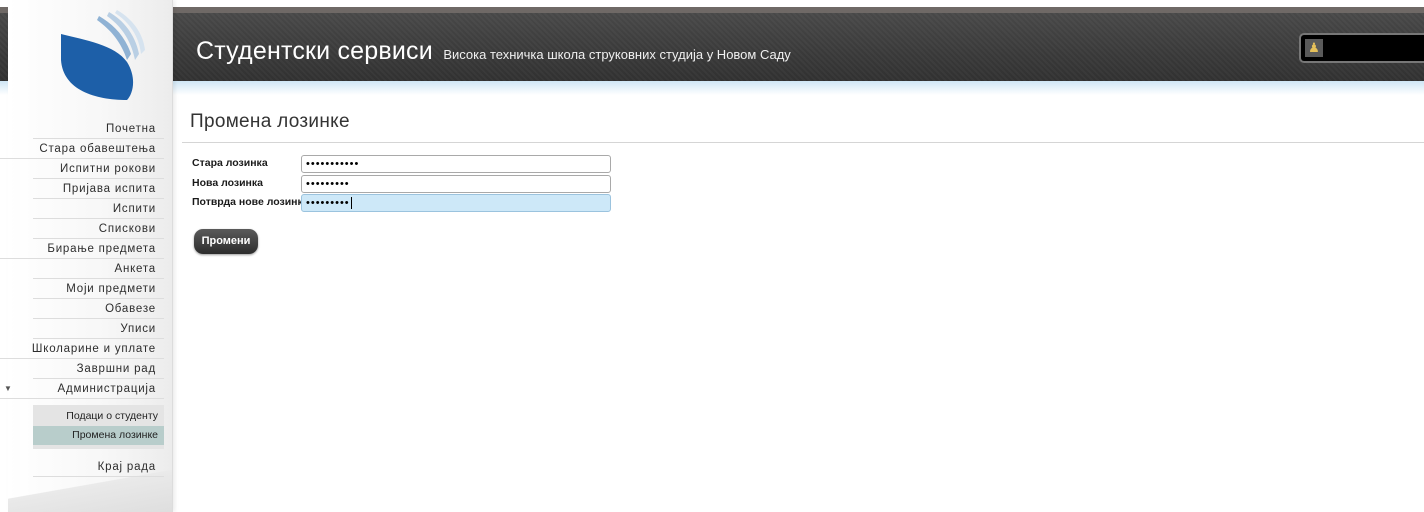 Image resolution: width=1424 pixels, height=512 pixels. What do you see at coordinates (1314, 48) in the screenshot?
I see `user-icon: ♟` at bounding box center [1314, 48].